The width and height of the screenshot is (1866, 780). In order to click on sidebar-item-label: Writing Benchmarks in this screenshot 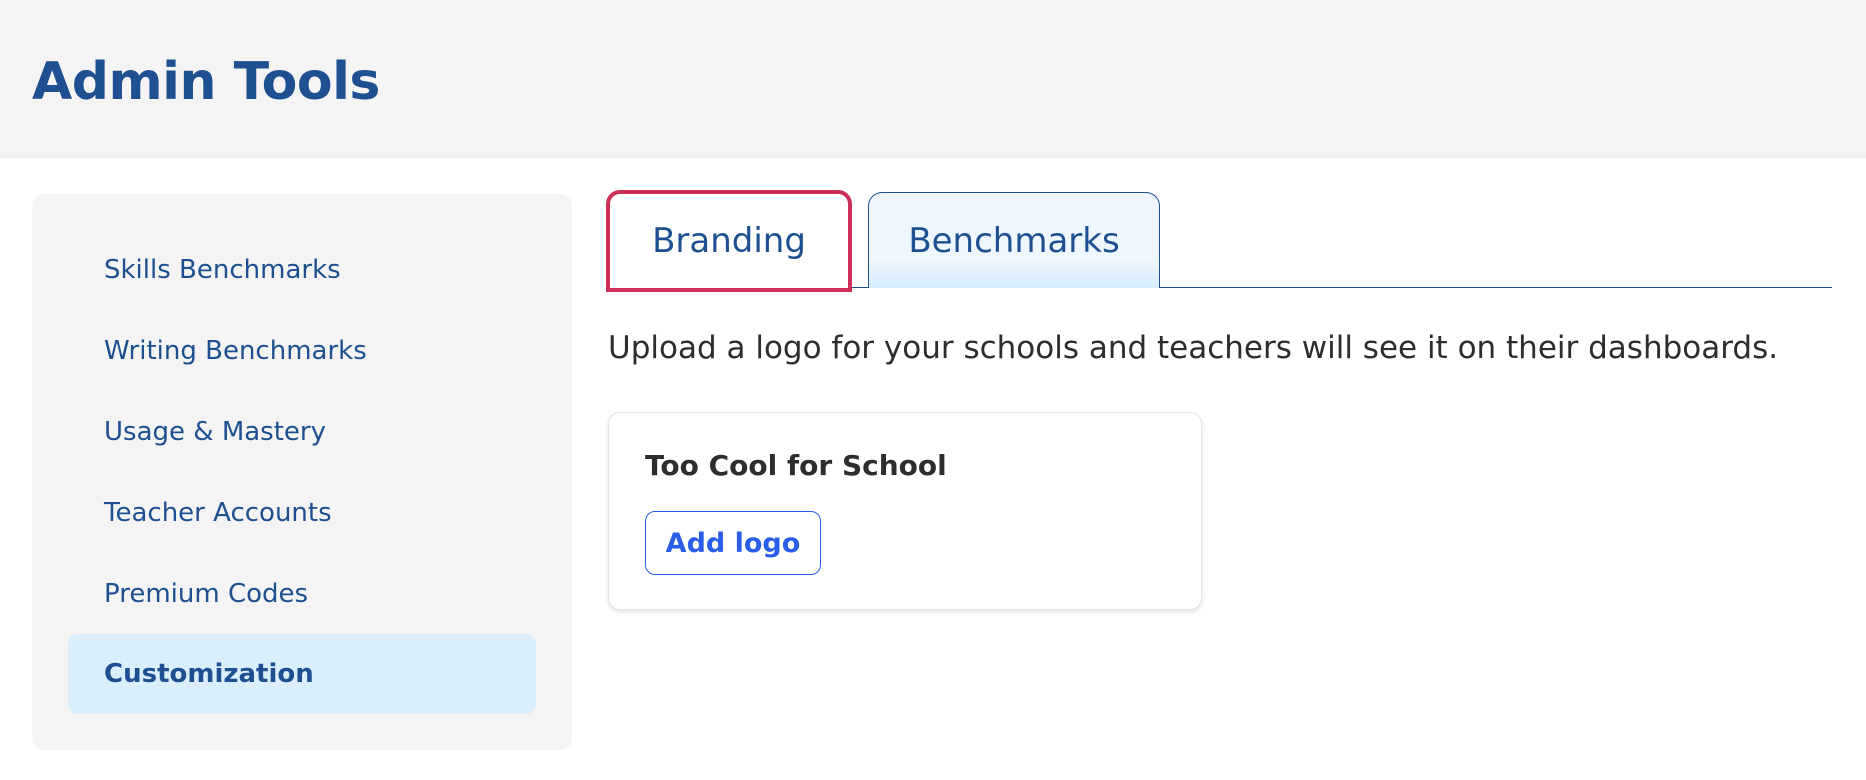, I will do `click(235, 351)`.